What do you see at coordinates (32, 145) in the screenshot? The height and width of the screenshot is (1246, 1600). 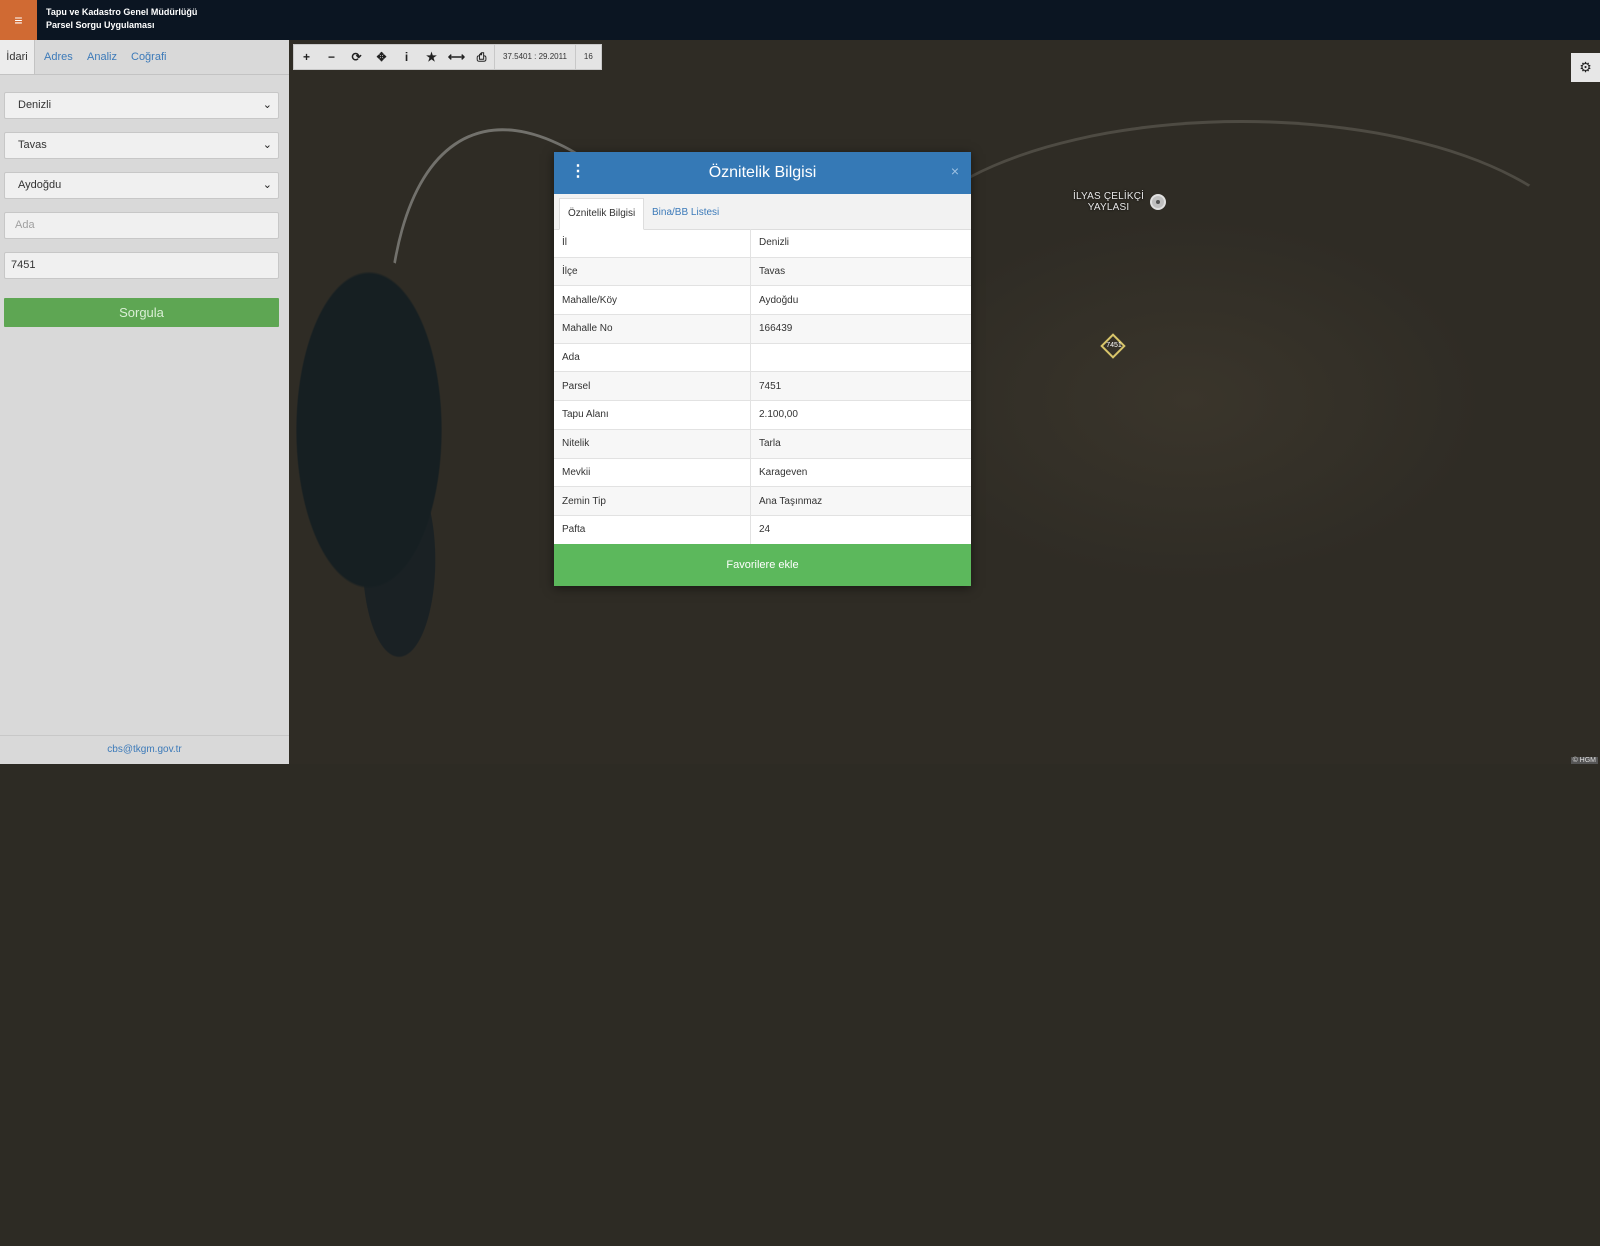 I see `district-select-value: Tavas` at bounding box center [32, 145].